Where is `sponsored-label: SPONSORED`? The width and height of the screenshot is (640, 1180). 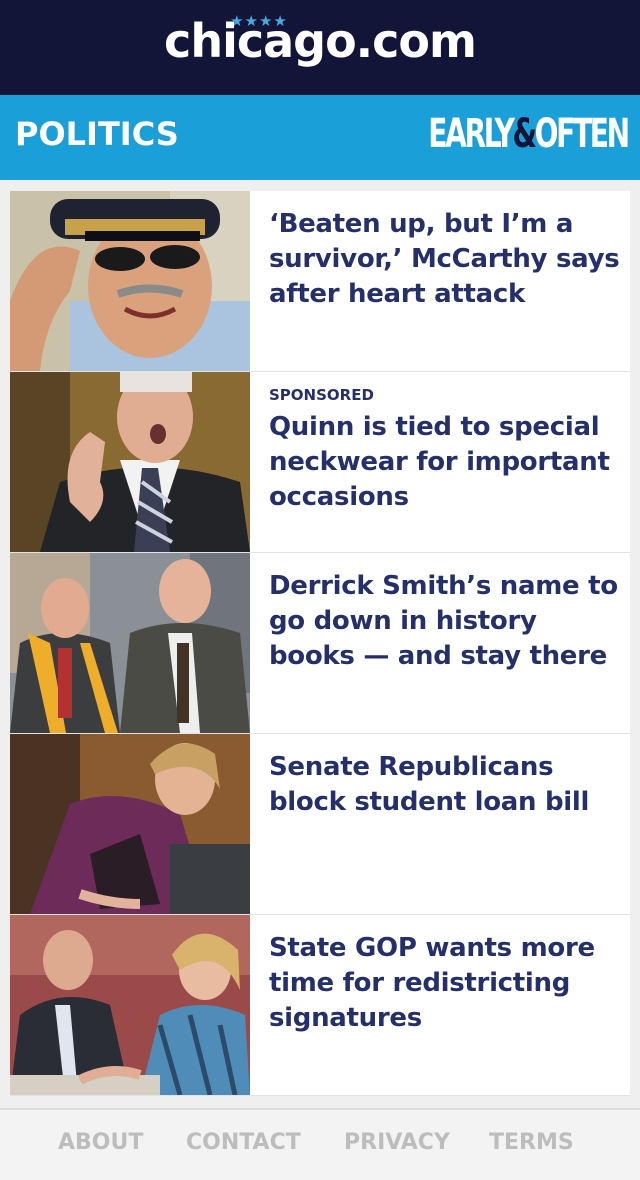
sponsored-label: SPONSORED is located at coordinates (321, 395).